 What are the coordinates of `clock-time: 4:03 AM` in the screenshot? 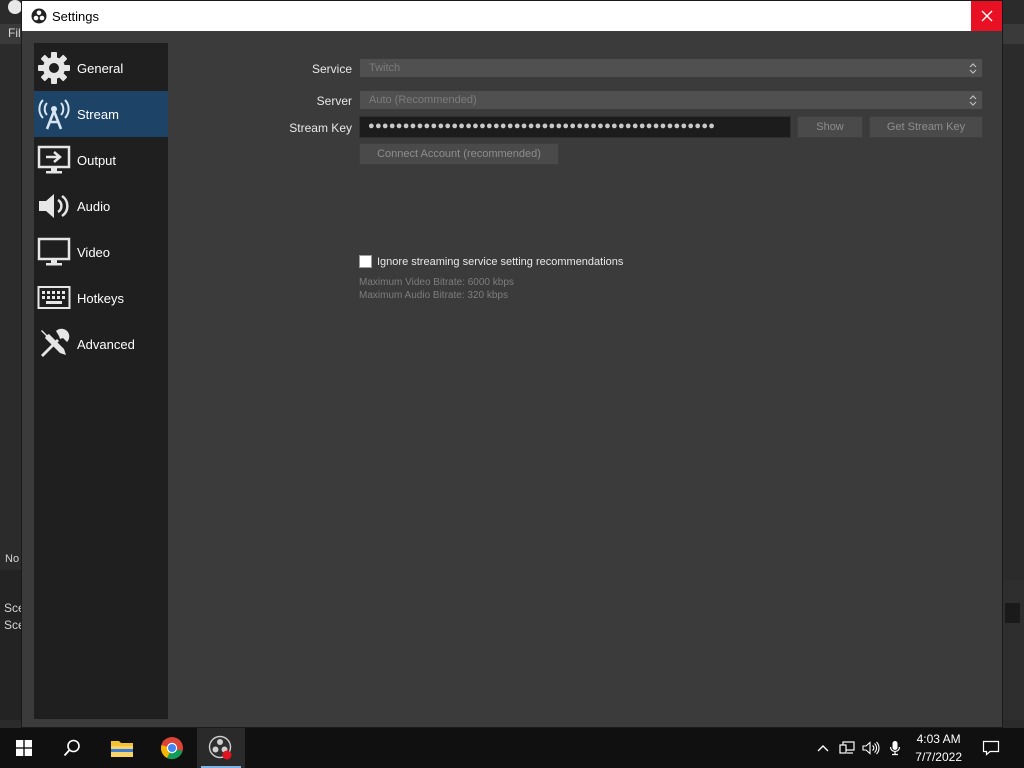 It's located at (938, 739).